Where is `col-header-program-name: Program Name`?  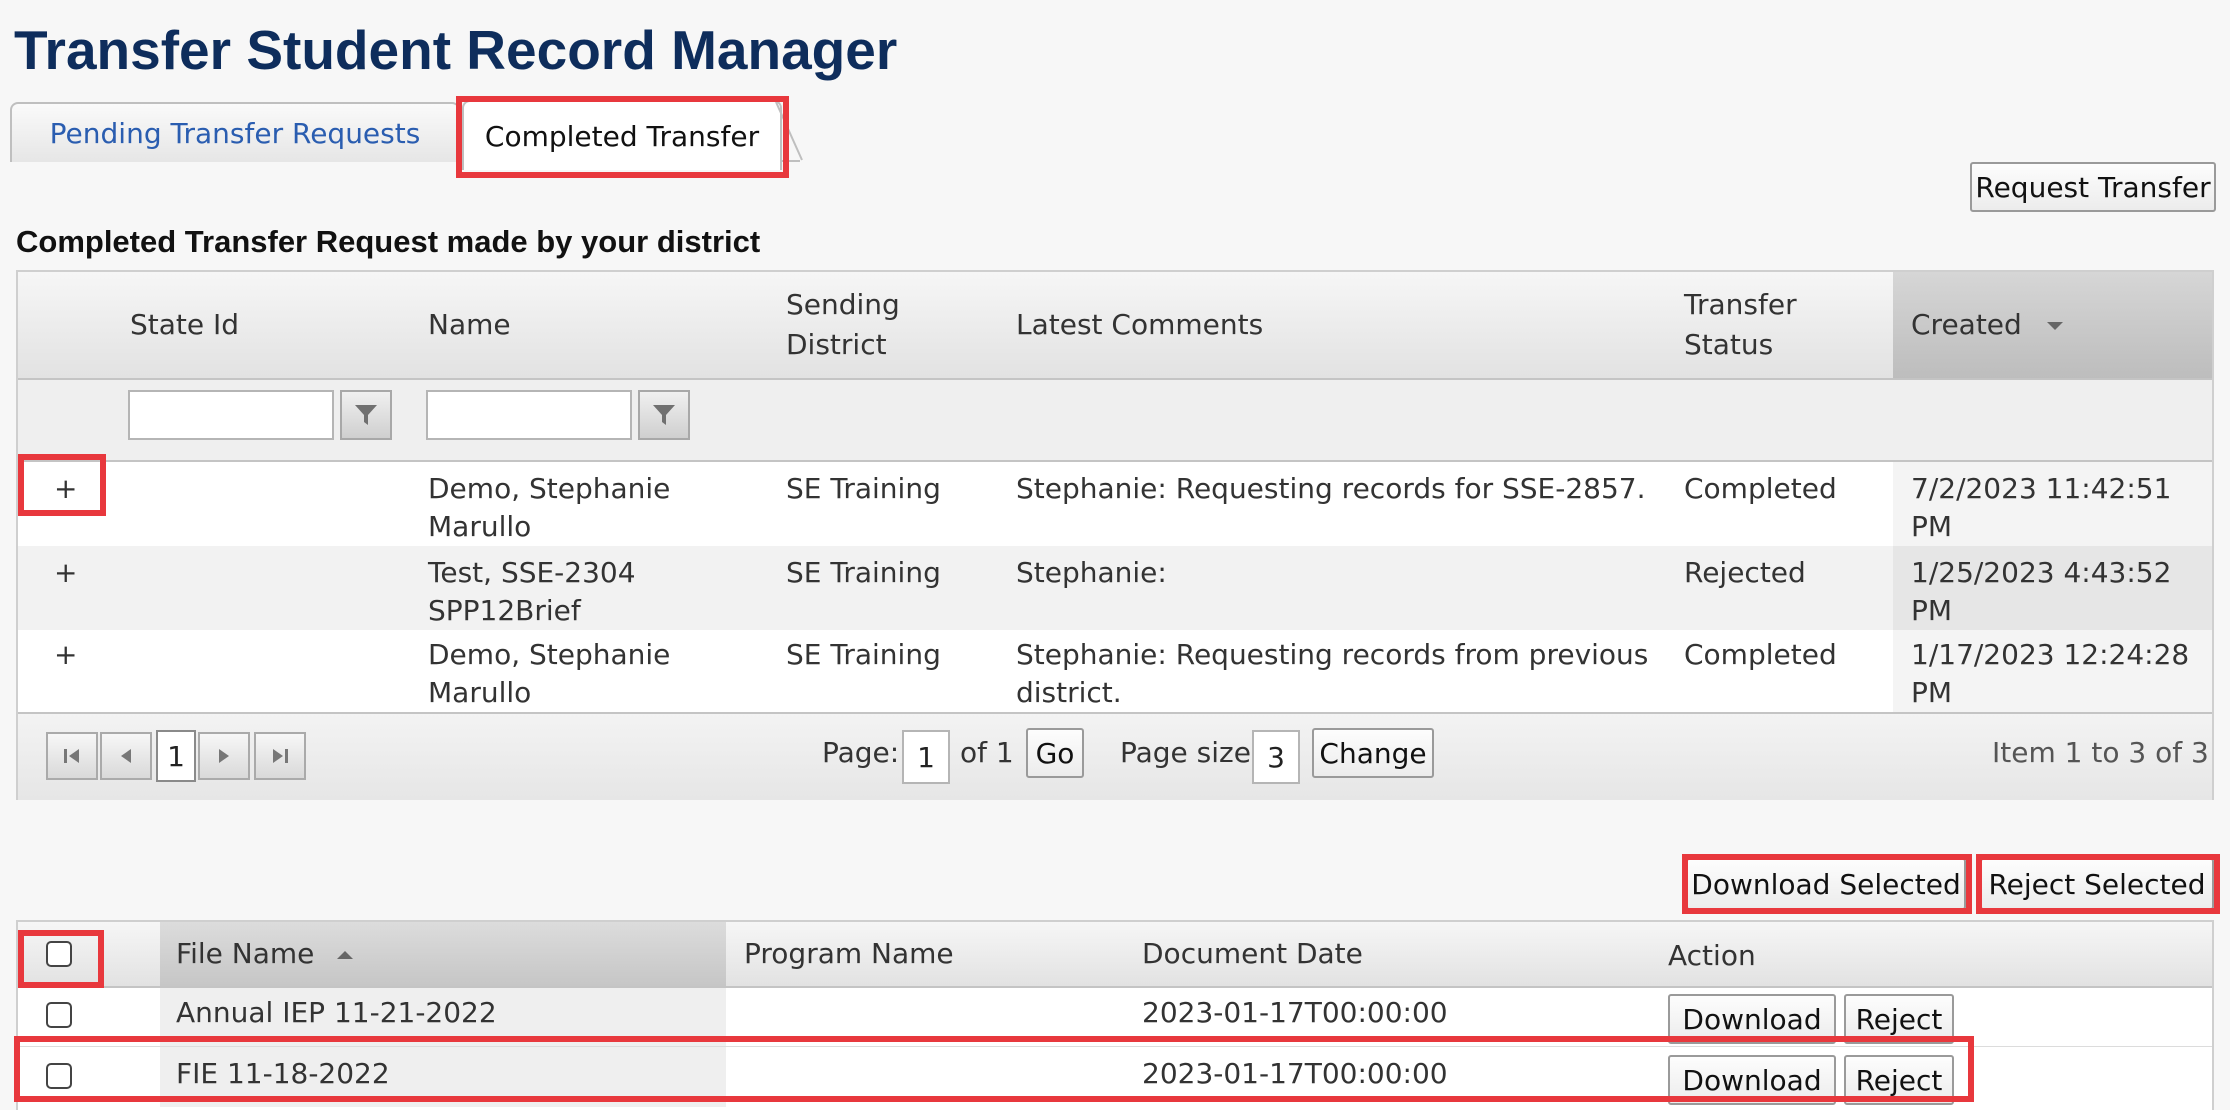 col-header-program-name: Program Name is located at coordinates (849, 954).